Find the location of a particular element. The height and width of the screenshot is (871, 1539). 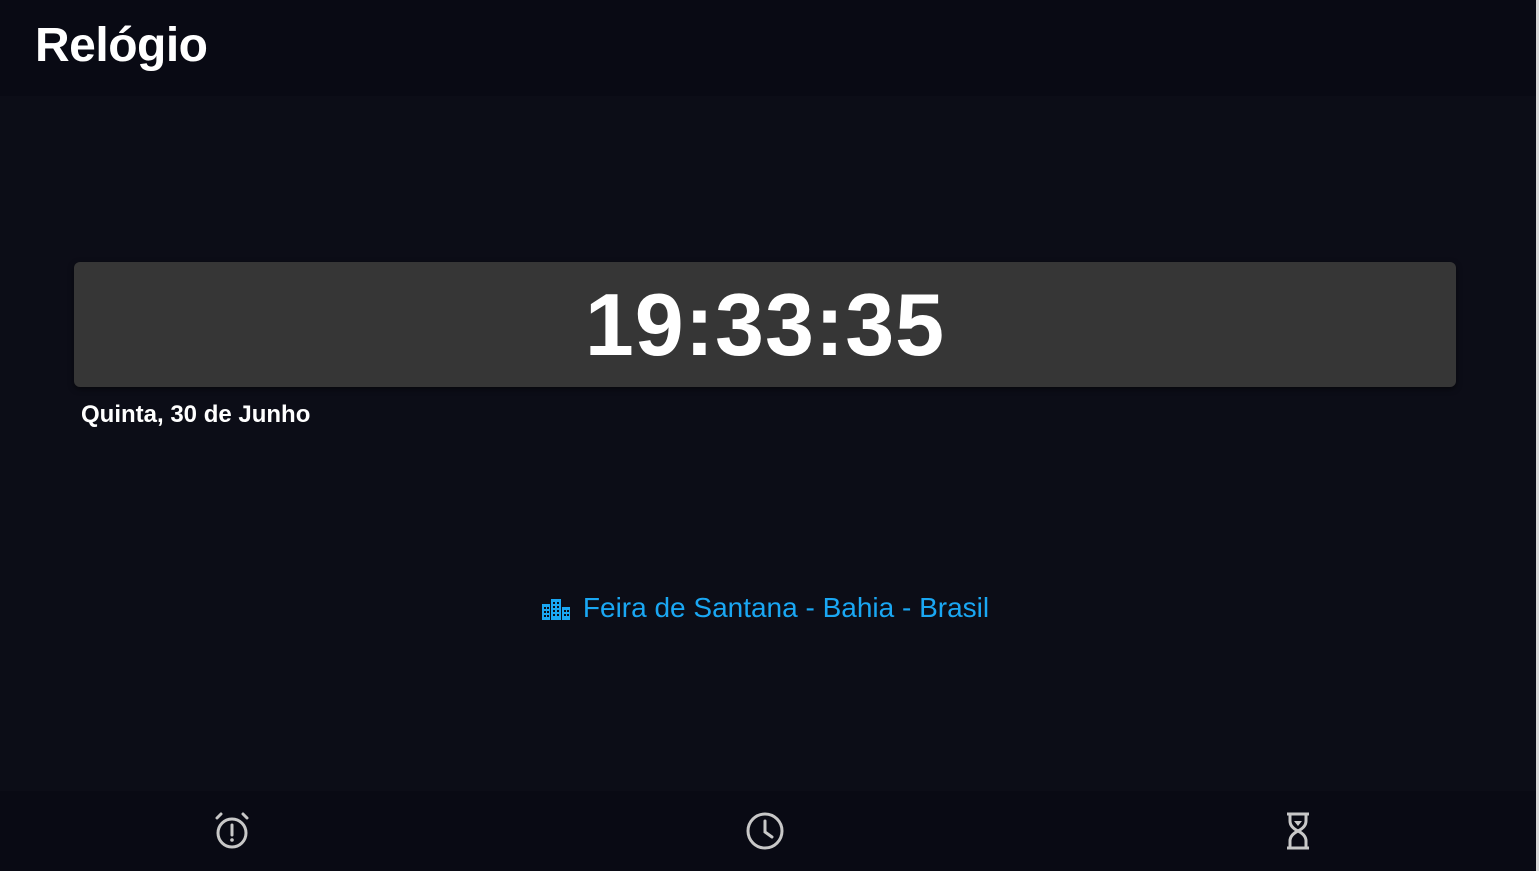

clock-card: 19:33:35 is located at coordinates (765, 324).